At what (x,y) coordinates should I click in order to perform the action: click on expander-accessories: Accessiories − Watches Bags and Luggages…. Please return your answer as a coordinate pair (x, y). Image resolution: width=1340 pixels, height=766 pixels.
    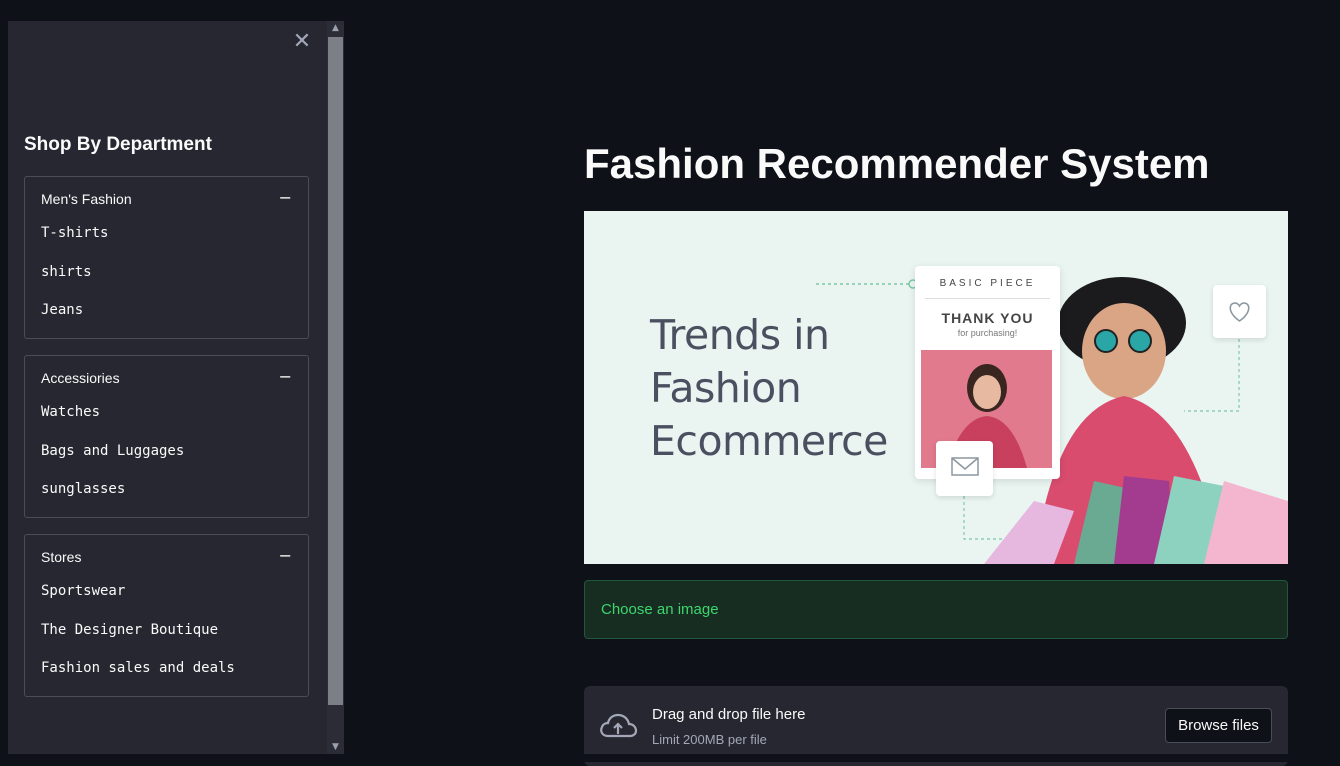
    Looking at the image, I should click on (166, 436).